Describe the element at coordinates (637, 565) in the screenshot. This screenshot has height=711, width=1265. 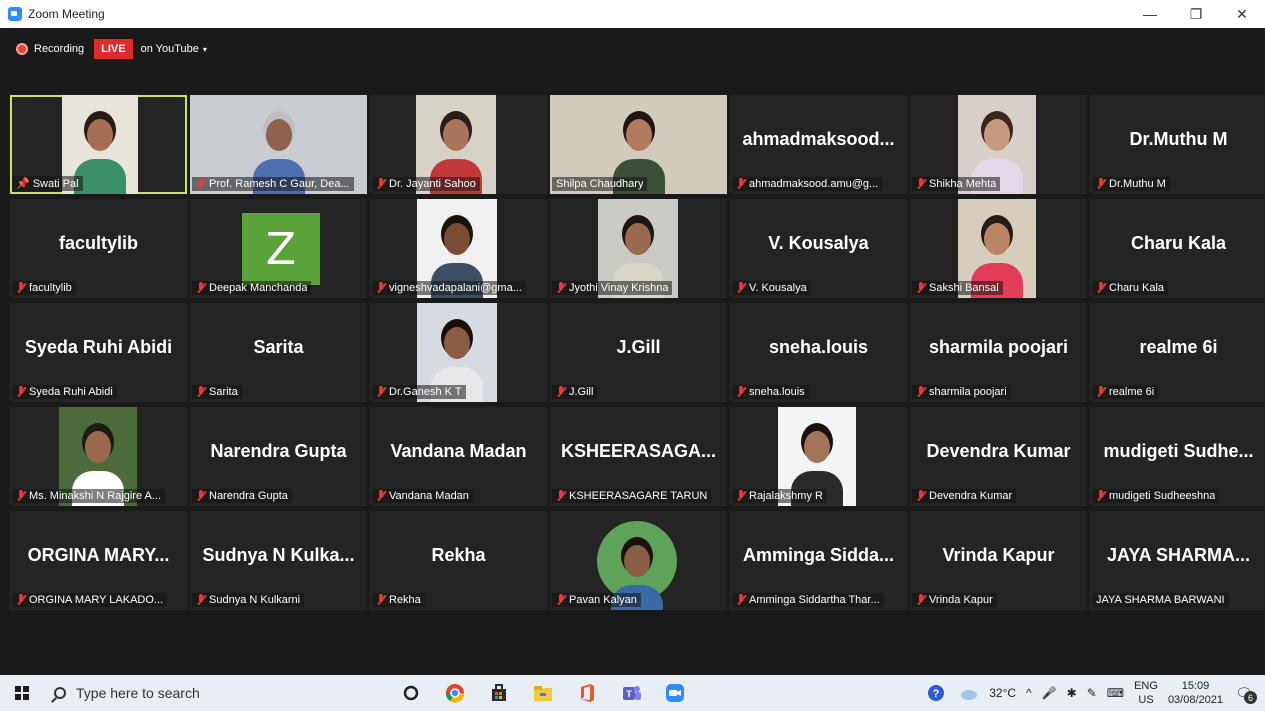
I see `participant-video` at that location.